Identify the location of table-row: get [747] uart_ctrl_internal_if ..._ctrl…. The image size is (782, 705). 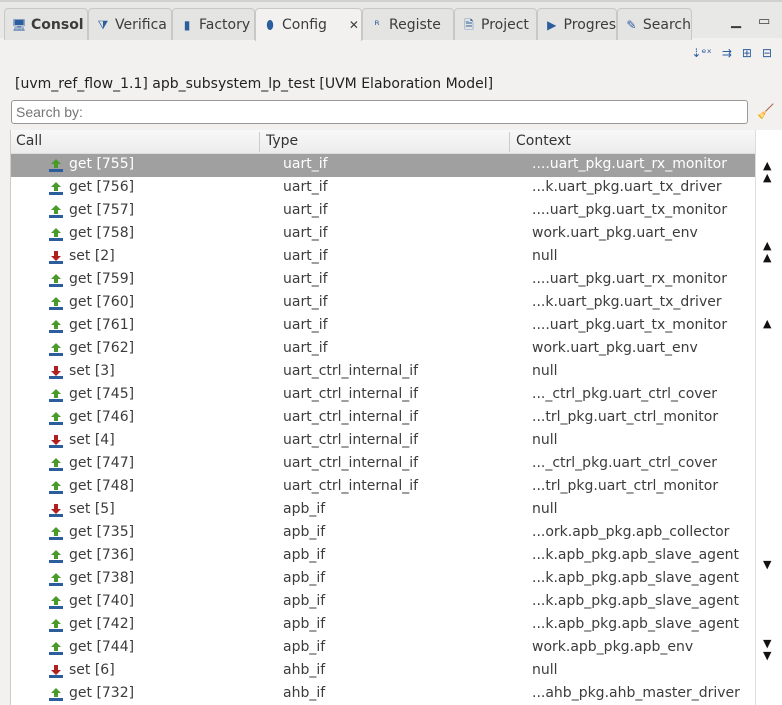
(383, 464).